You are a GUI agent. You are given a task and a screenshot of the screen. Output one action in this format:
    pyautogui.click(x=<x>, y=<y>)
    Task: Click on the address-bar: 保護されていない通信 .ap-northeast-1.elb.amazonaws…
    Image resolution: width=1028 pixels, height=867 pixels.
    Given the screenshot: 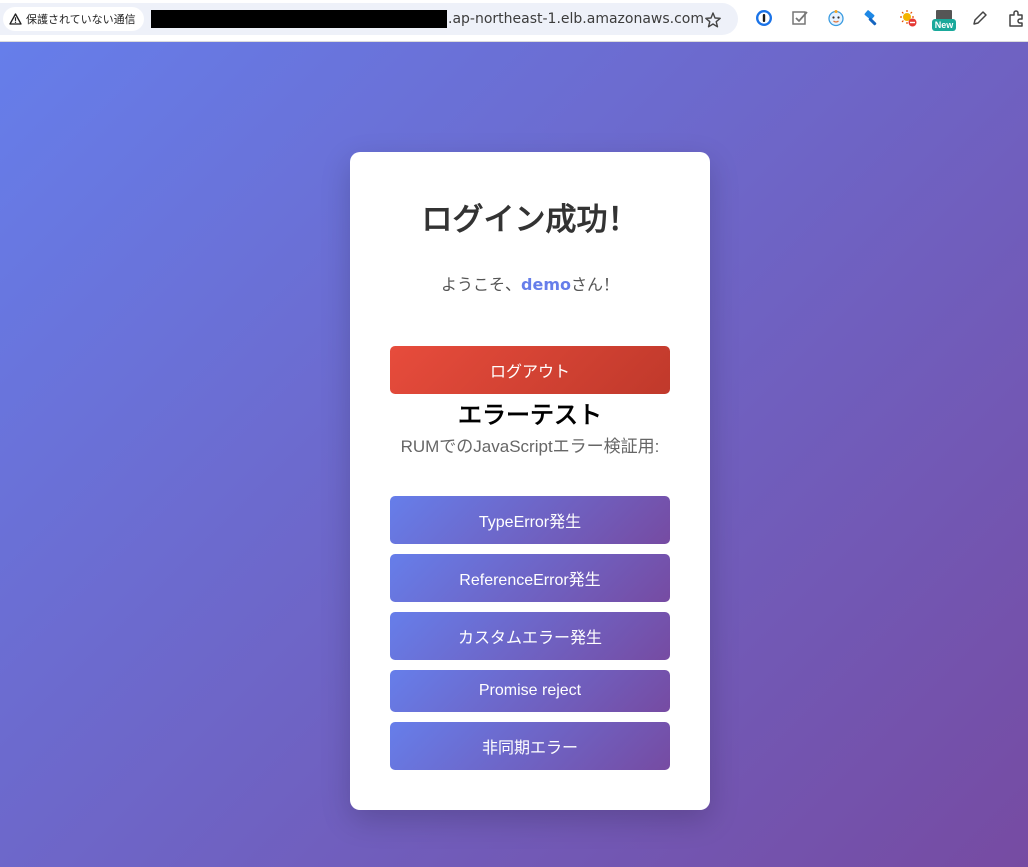 What is the action you would take?
    pyautogui.click(x=369, y=19)
    